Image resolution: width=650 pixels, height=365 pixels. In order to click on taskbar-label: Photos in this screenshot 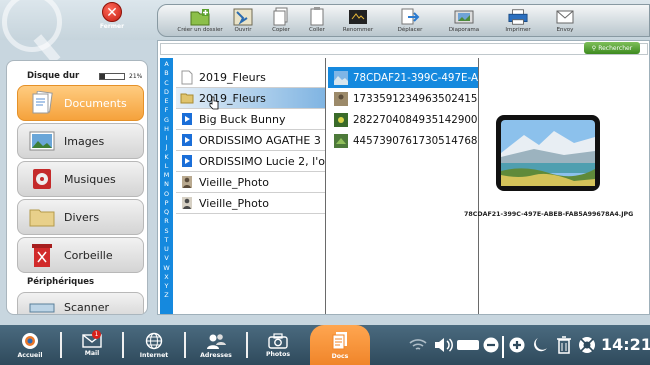, I will do `click(278, 354)`.